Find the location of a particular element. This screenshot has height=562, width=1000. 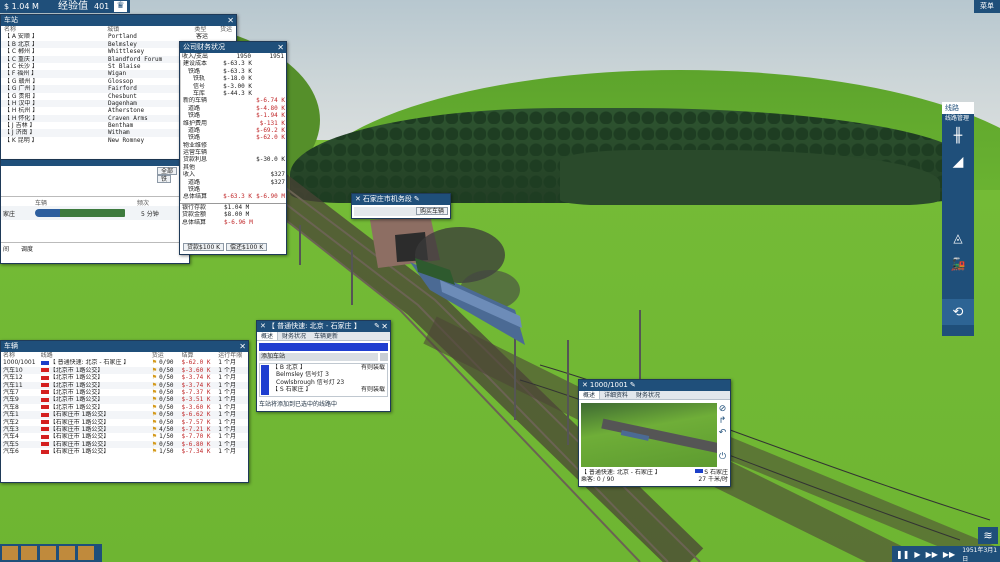

finance-row: 铁路 is located at coordinates (233, 189).